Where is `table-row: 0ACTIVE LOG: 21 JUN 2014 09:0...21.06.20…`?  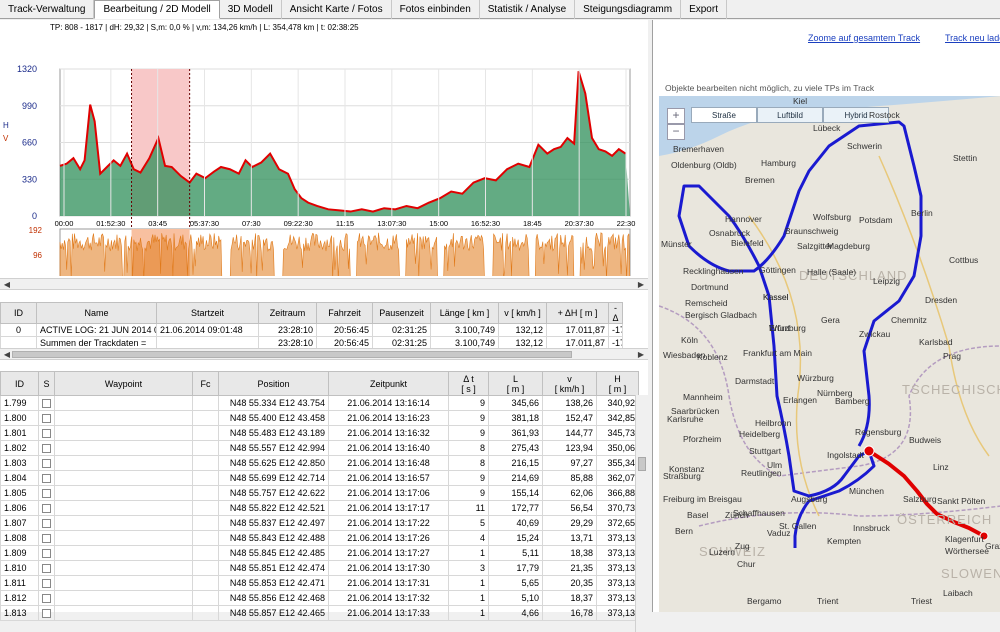 table-row: 0ACTIVE LOG: 21 JUN 2014 09:0...21.06.20… is located at coordinates (311, 330).